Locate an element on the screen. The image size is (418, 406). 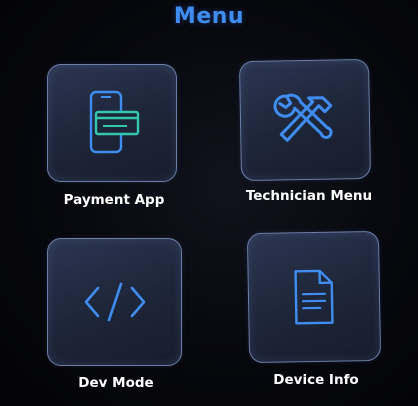
device-info-button is located at coordinates (314, 297).